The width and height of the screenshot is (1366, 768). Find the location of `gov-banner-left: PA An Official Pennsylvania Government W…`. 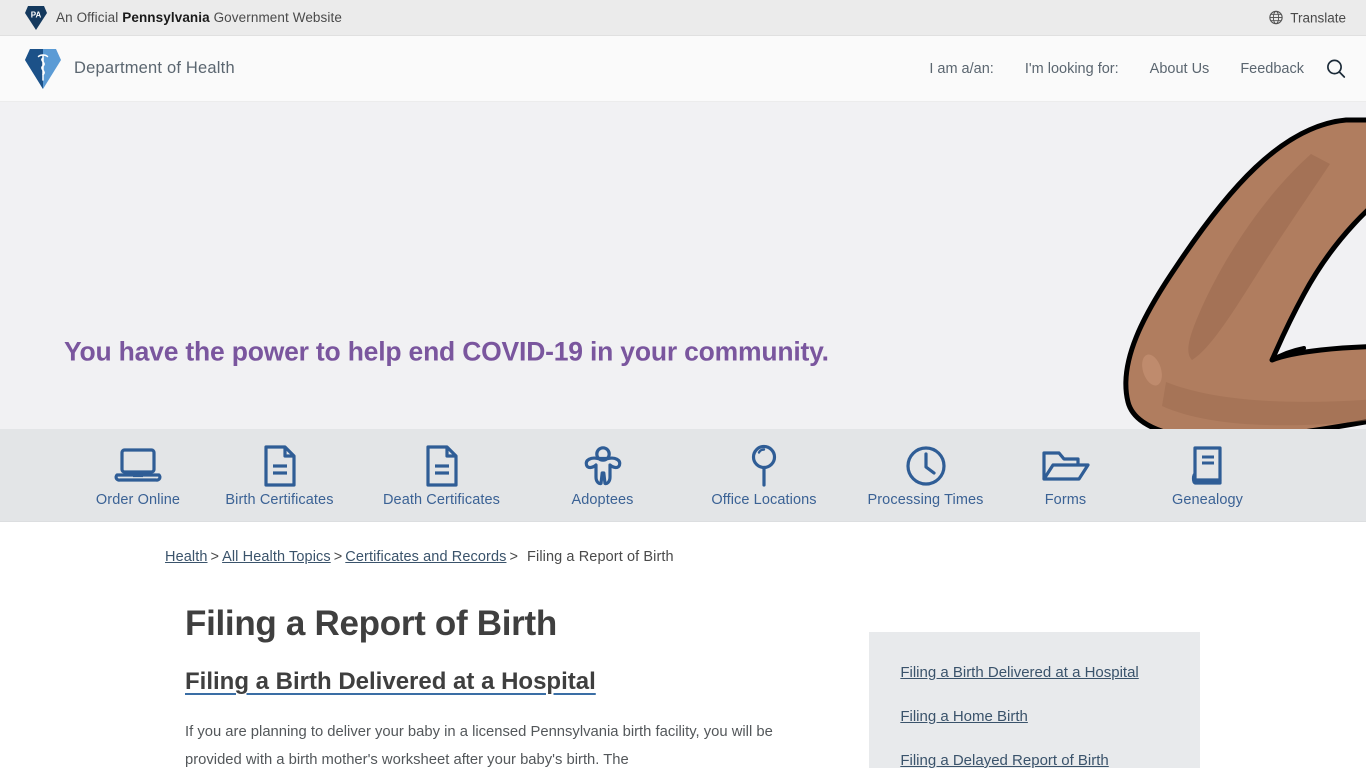

gov-banner-left: PA An Official Pennsylvania Government W… is located at coordinates (183, 17).